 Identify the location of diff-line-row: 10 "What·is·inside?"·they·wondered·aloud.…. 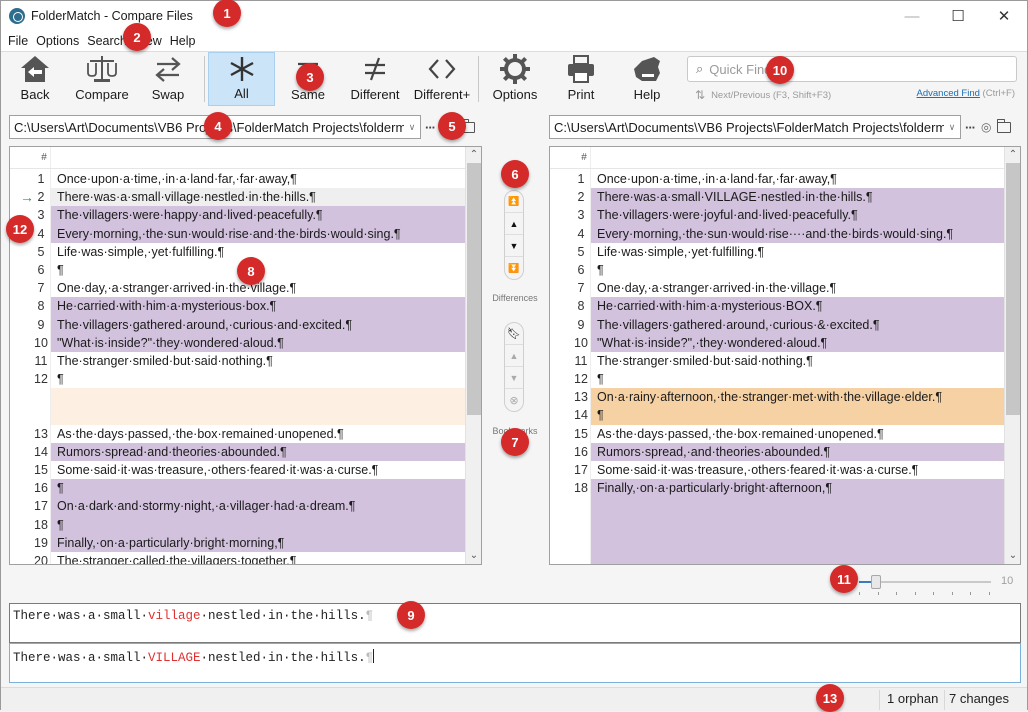
(237, 342).